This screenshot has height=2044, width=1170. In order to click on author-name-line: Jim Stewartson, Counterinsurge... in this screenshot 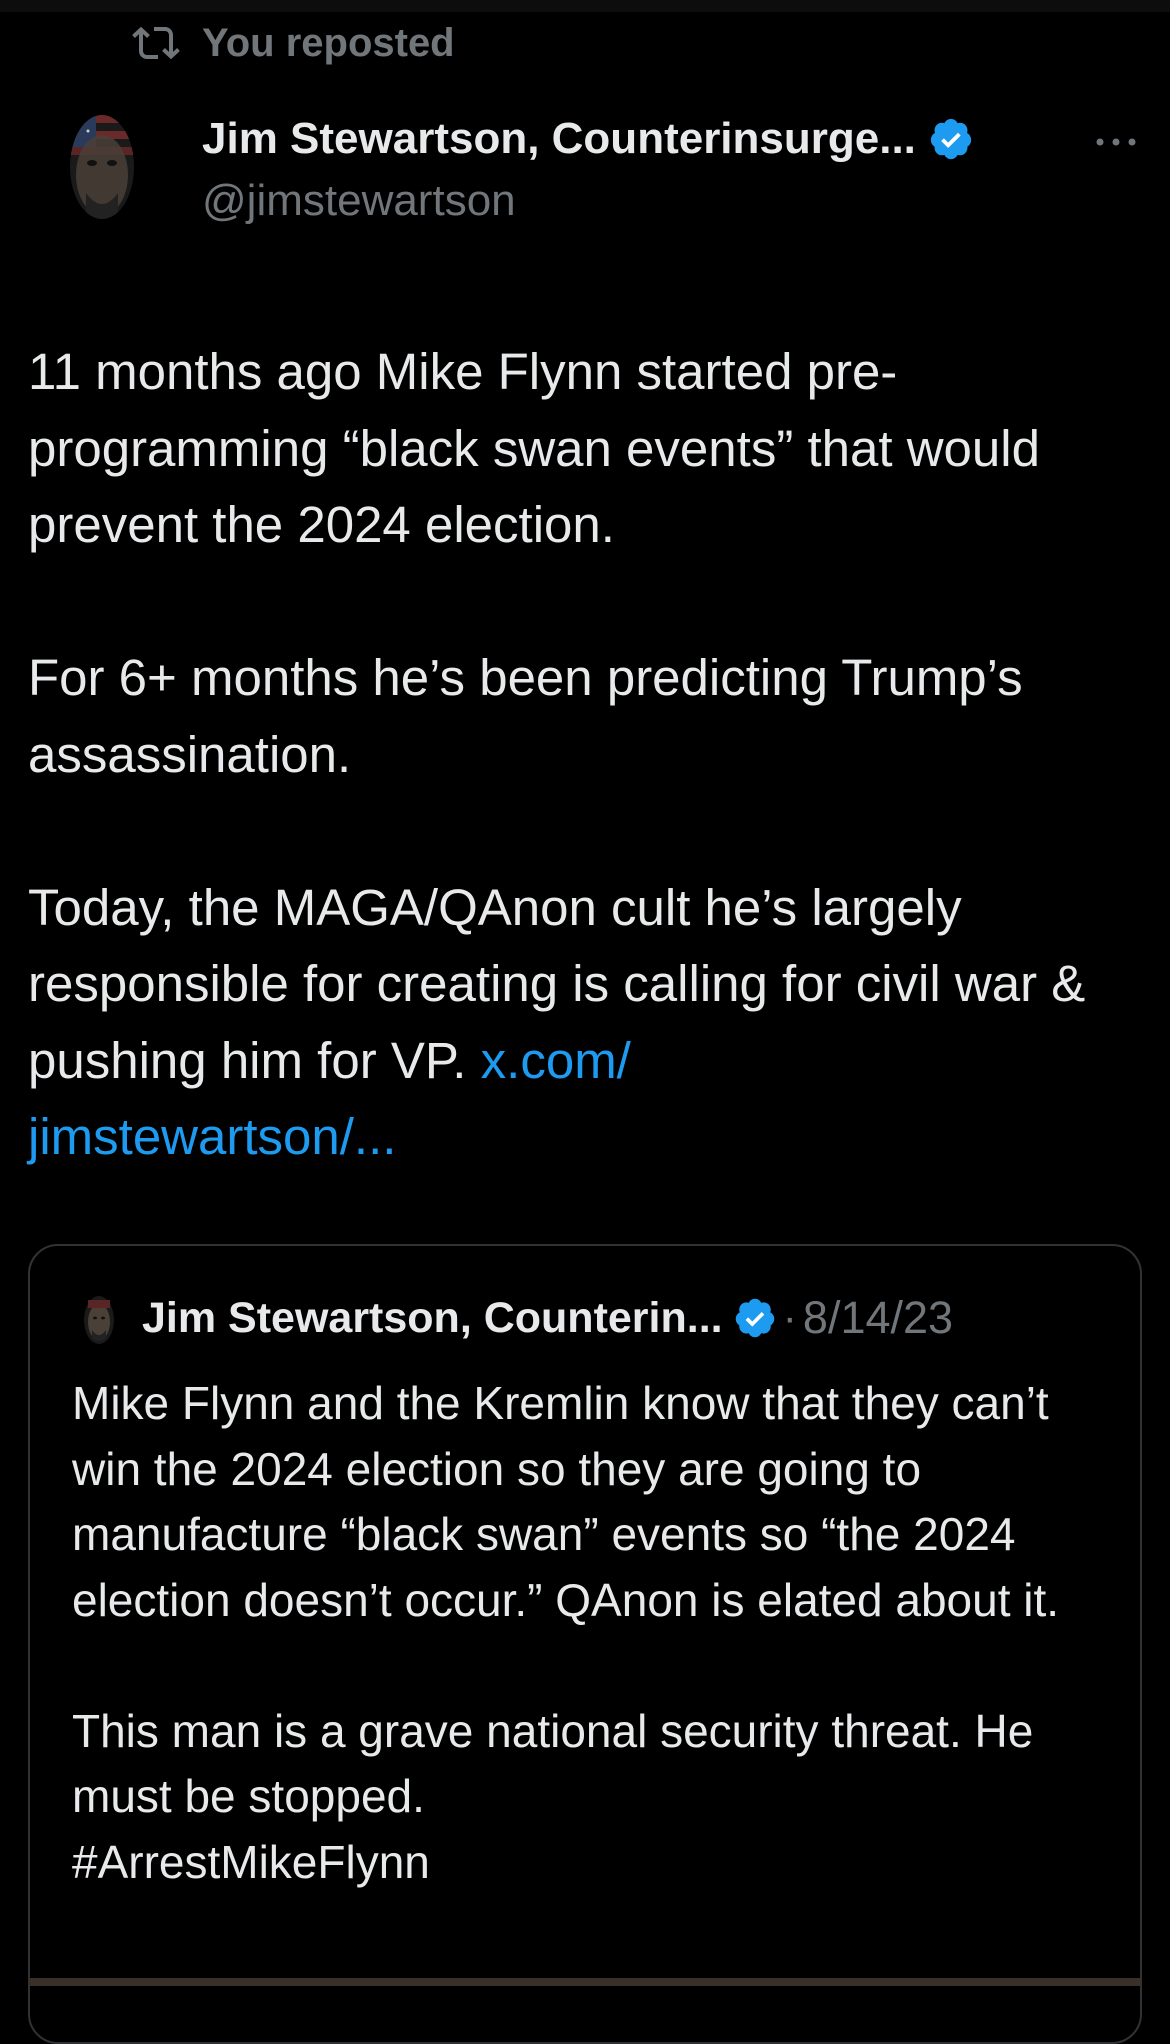, I will do `click(588, 139)`.